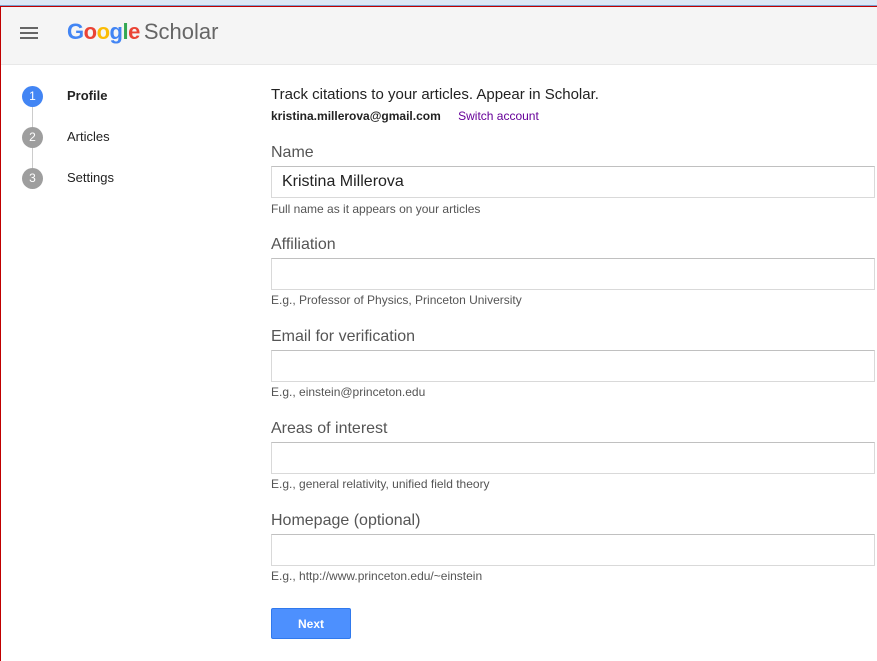  What do you see at coordinates (356, 116) in the screenshot?
I see `account-email: kristina.millerova@gmail.com` at bounding box center [356, 116].